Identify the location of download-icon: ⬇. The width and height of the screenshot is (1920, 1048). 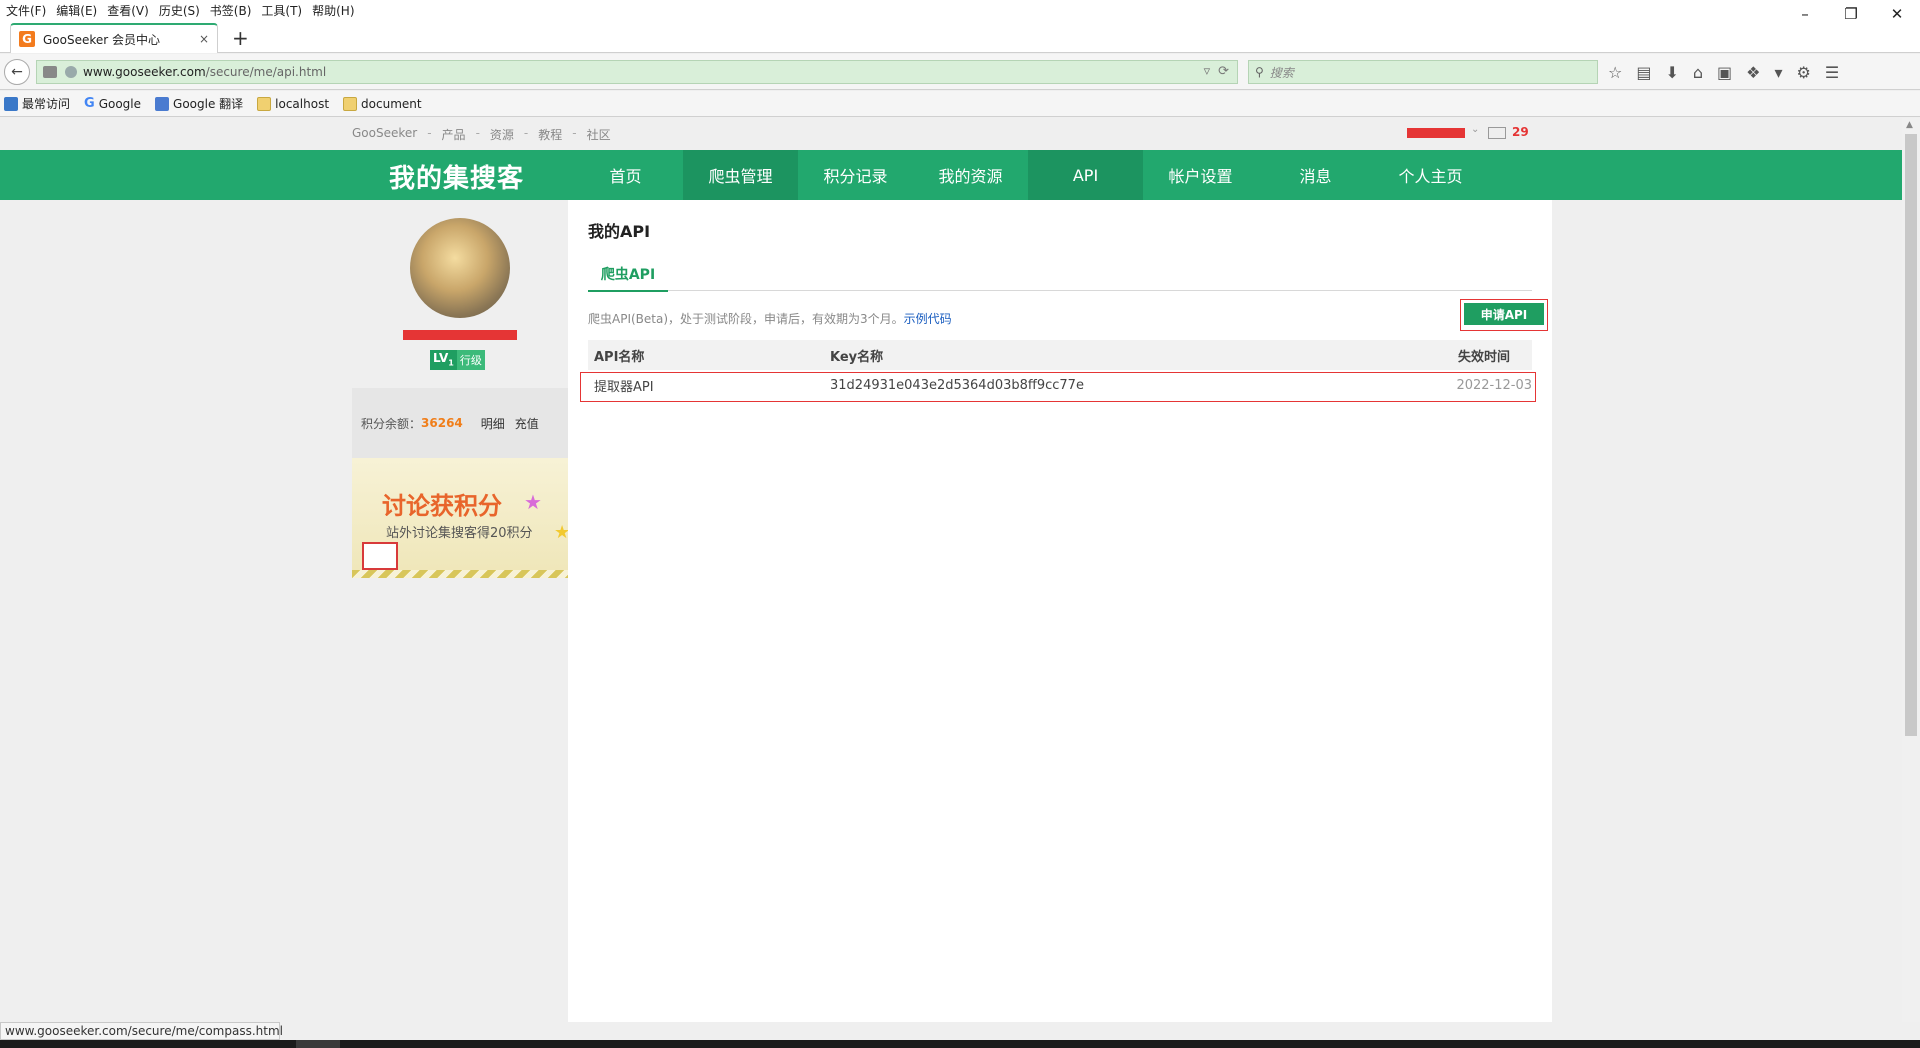
(1671, 72).